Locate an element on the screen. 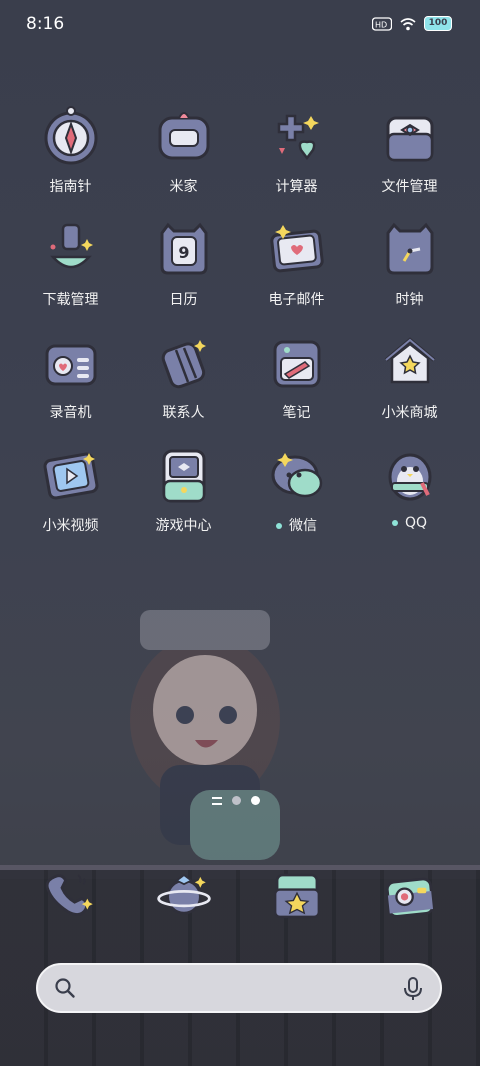  app-label: 电子邮件 is located at coordinates (296, 300).